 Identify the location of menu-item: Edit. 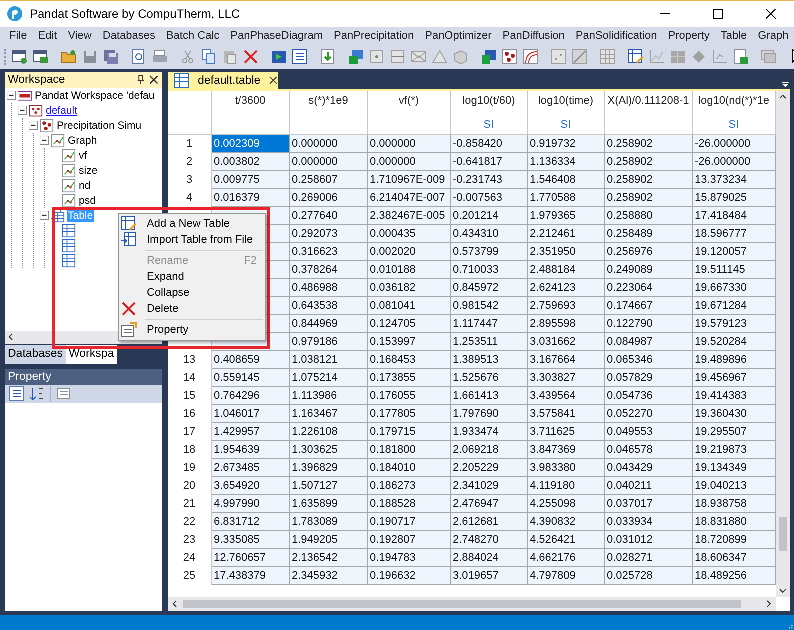
(47, 36).